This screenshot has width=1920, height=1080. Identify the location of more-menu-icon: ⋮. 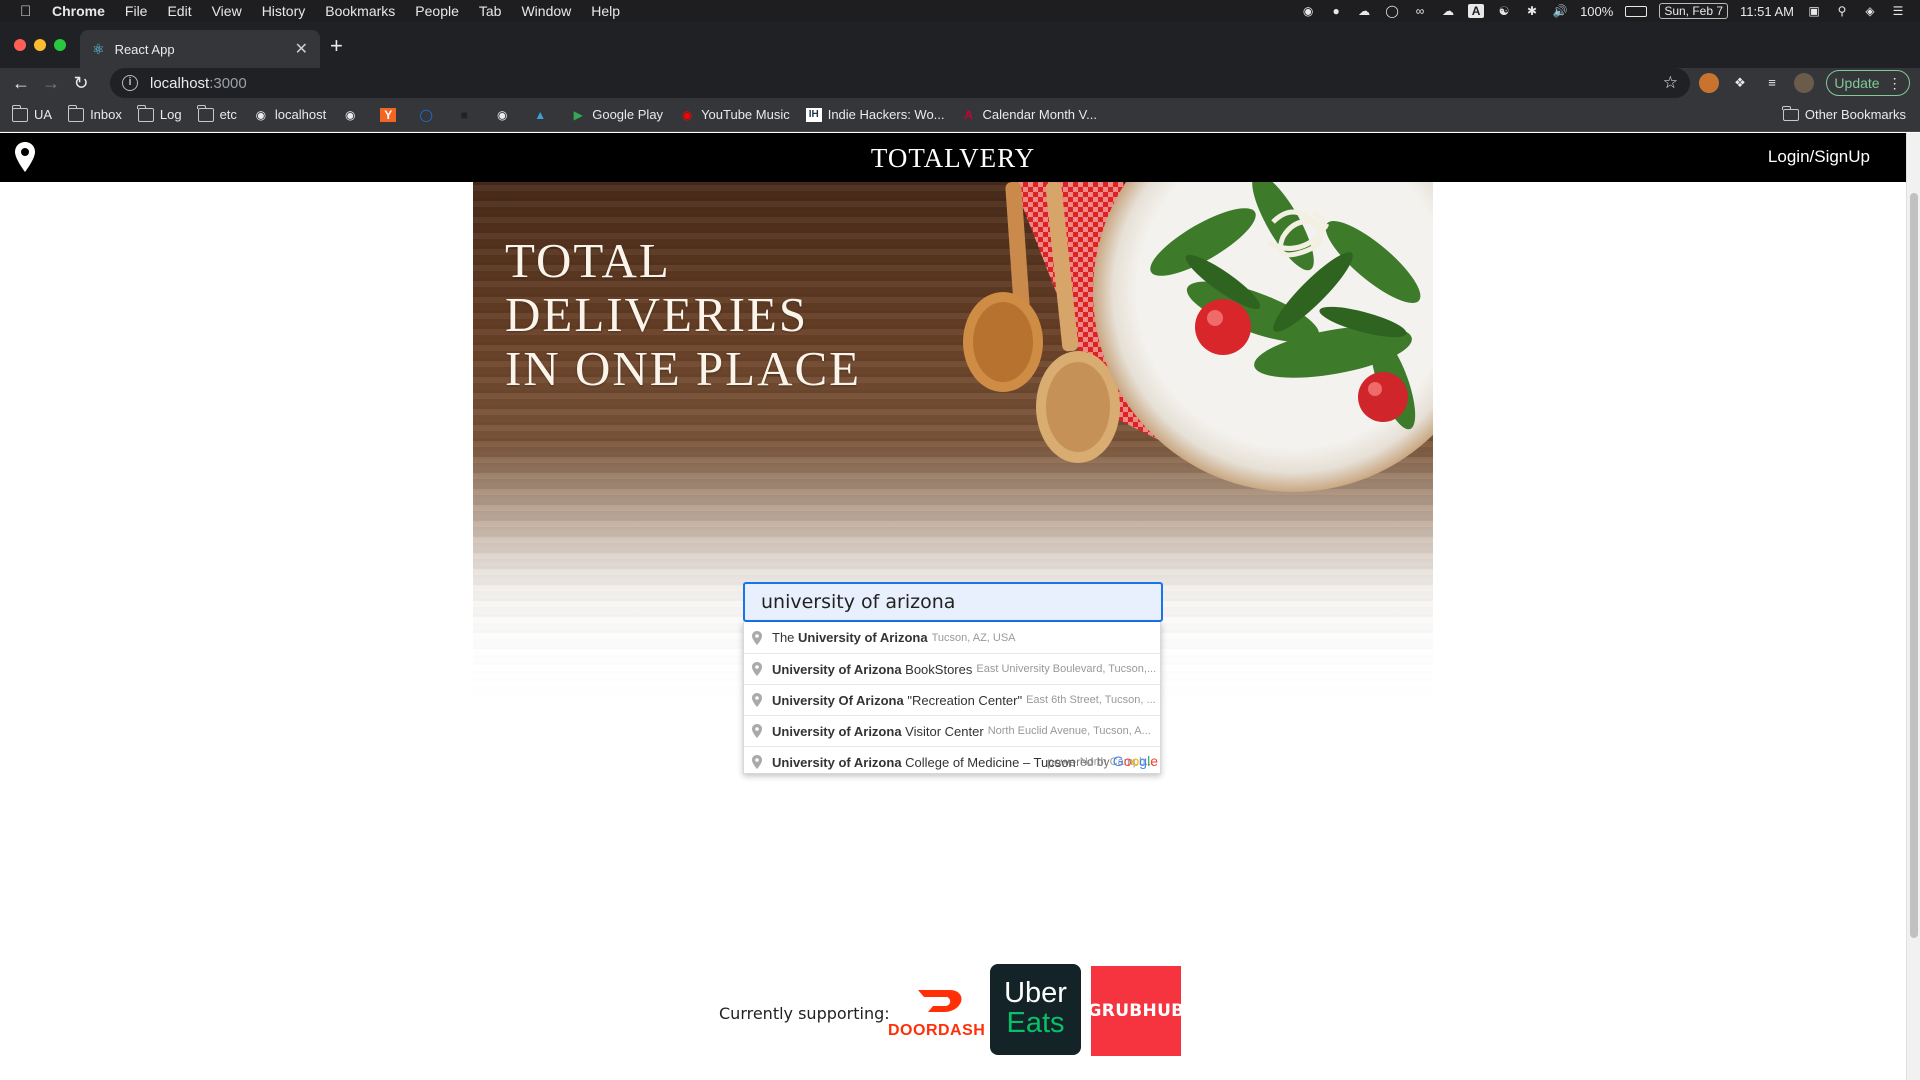
(1895, 83).